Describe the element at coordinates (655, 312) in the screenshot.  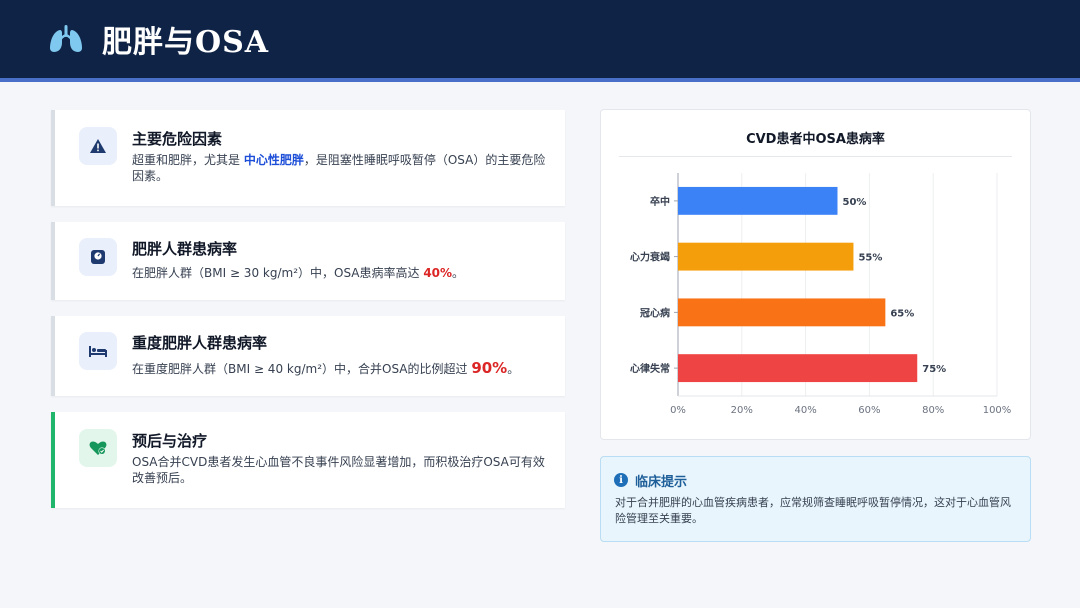
I see `category-label: 冠心病` at that location.